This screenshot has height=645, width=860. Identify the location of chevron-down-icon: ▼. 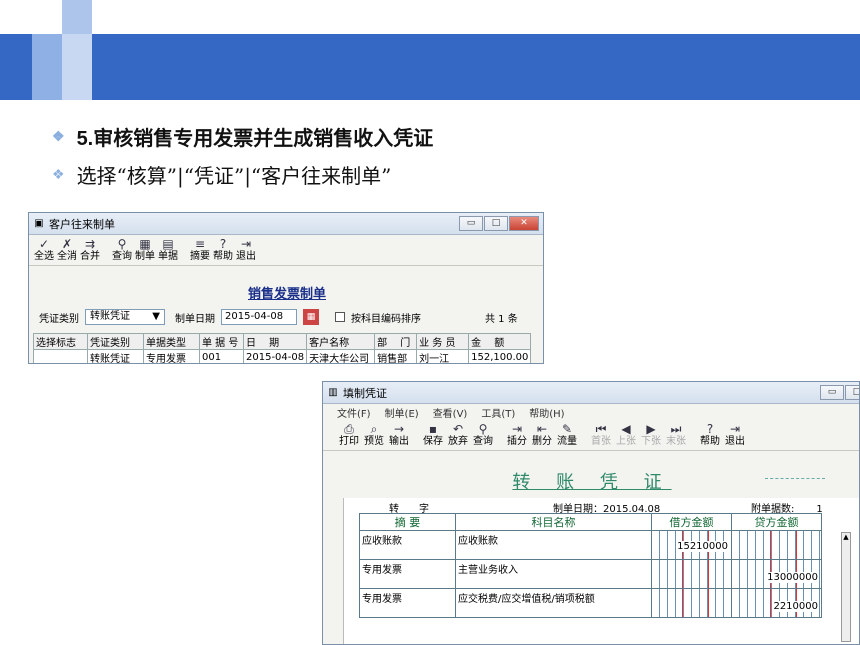
(156, 316).